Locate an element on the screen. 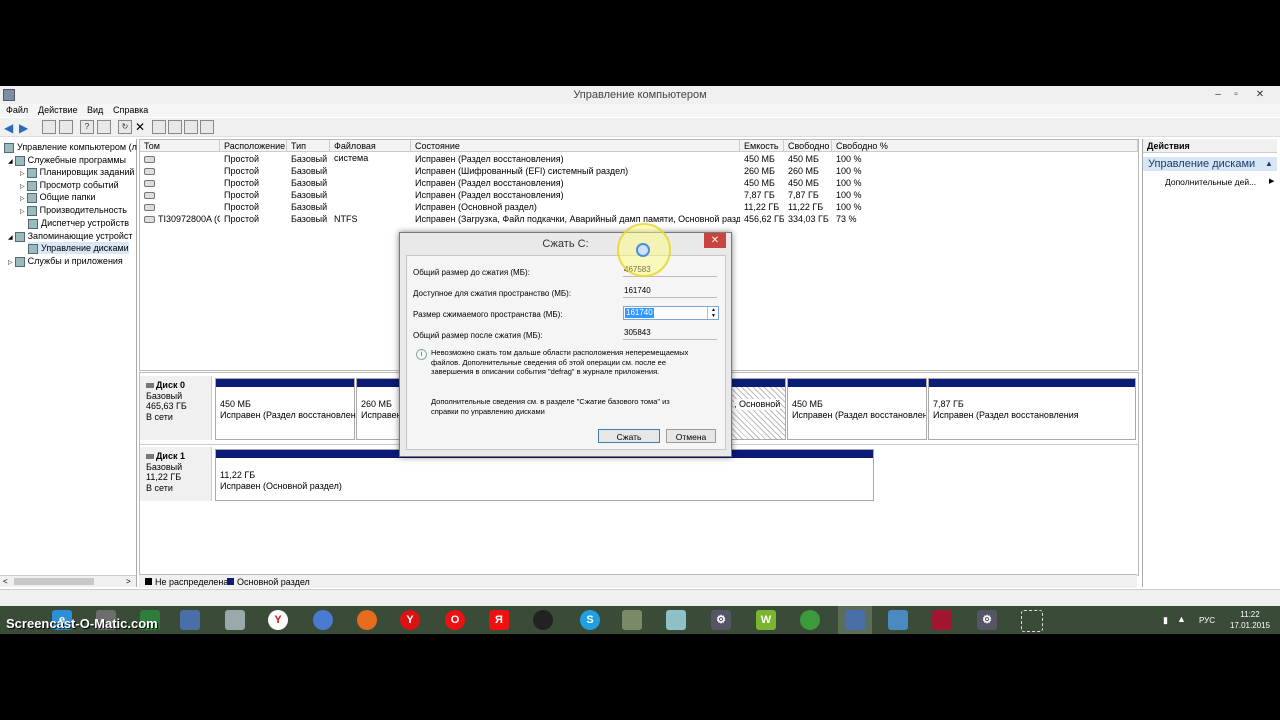 The height and width of the screenshot is (720, 1280). partition-c-drive: , Основной is located at coordinates (758, 409).